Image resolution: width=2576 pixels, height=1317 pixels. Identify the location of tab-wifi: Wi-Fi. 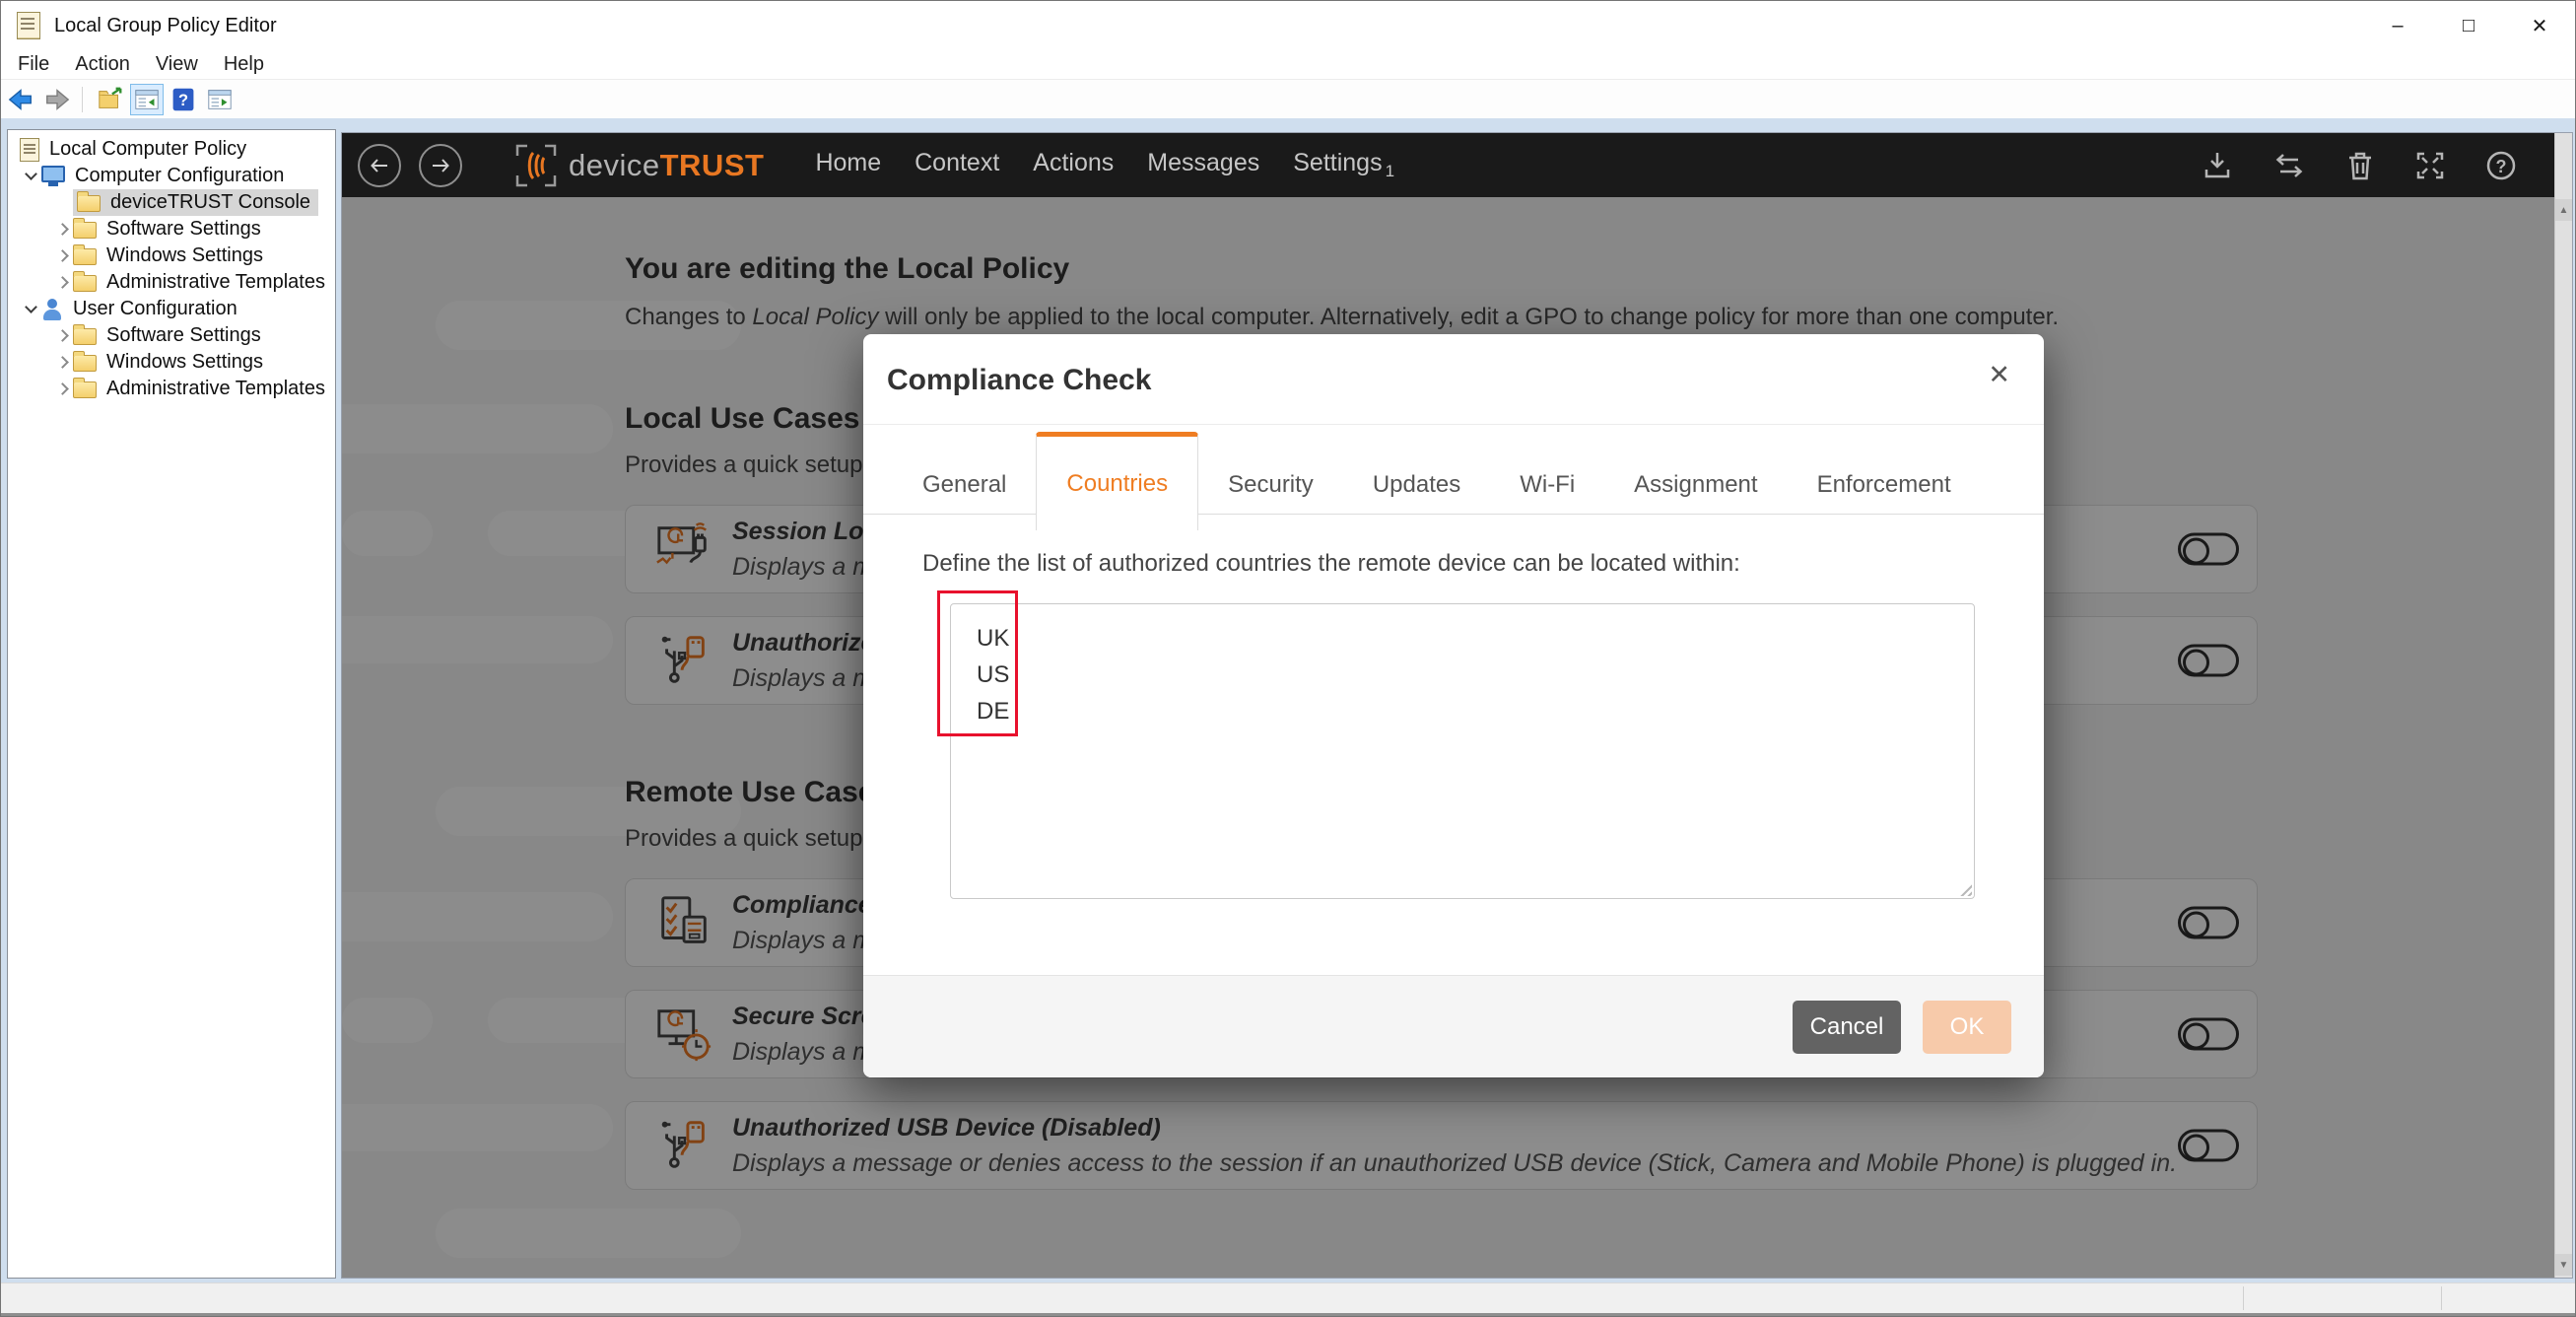
(1547, 485).